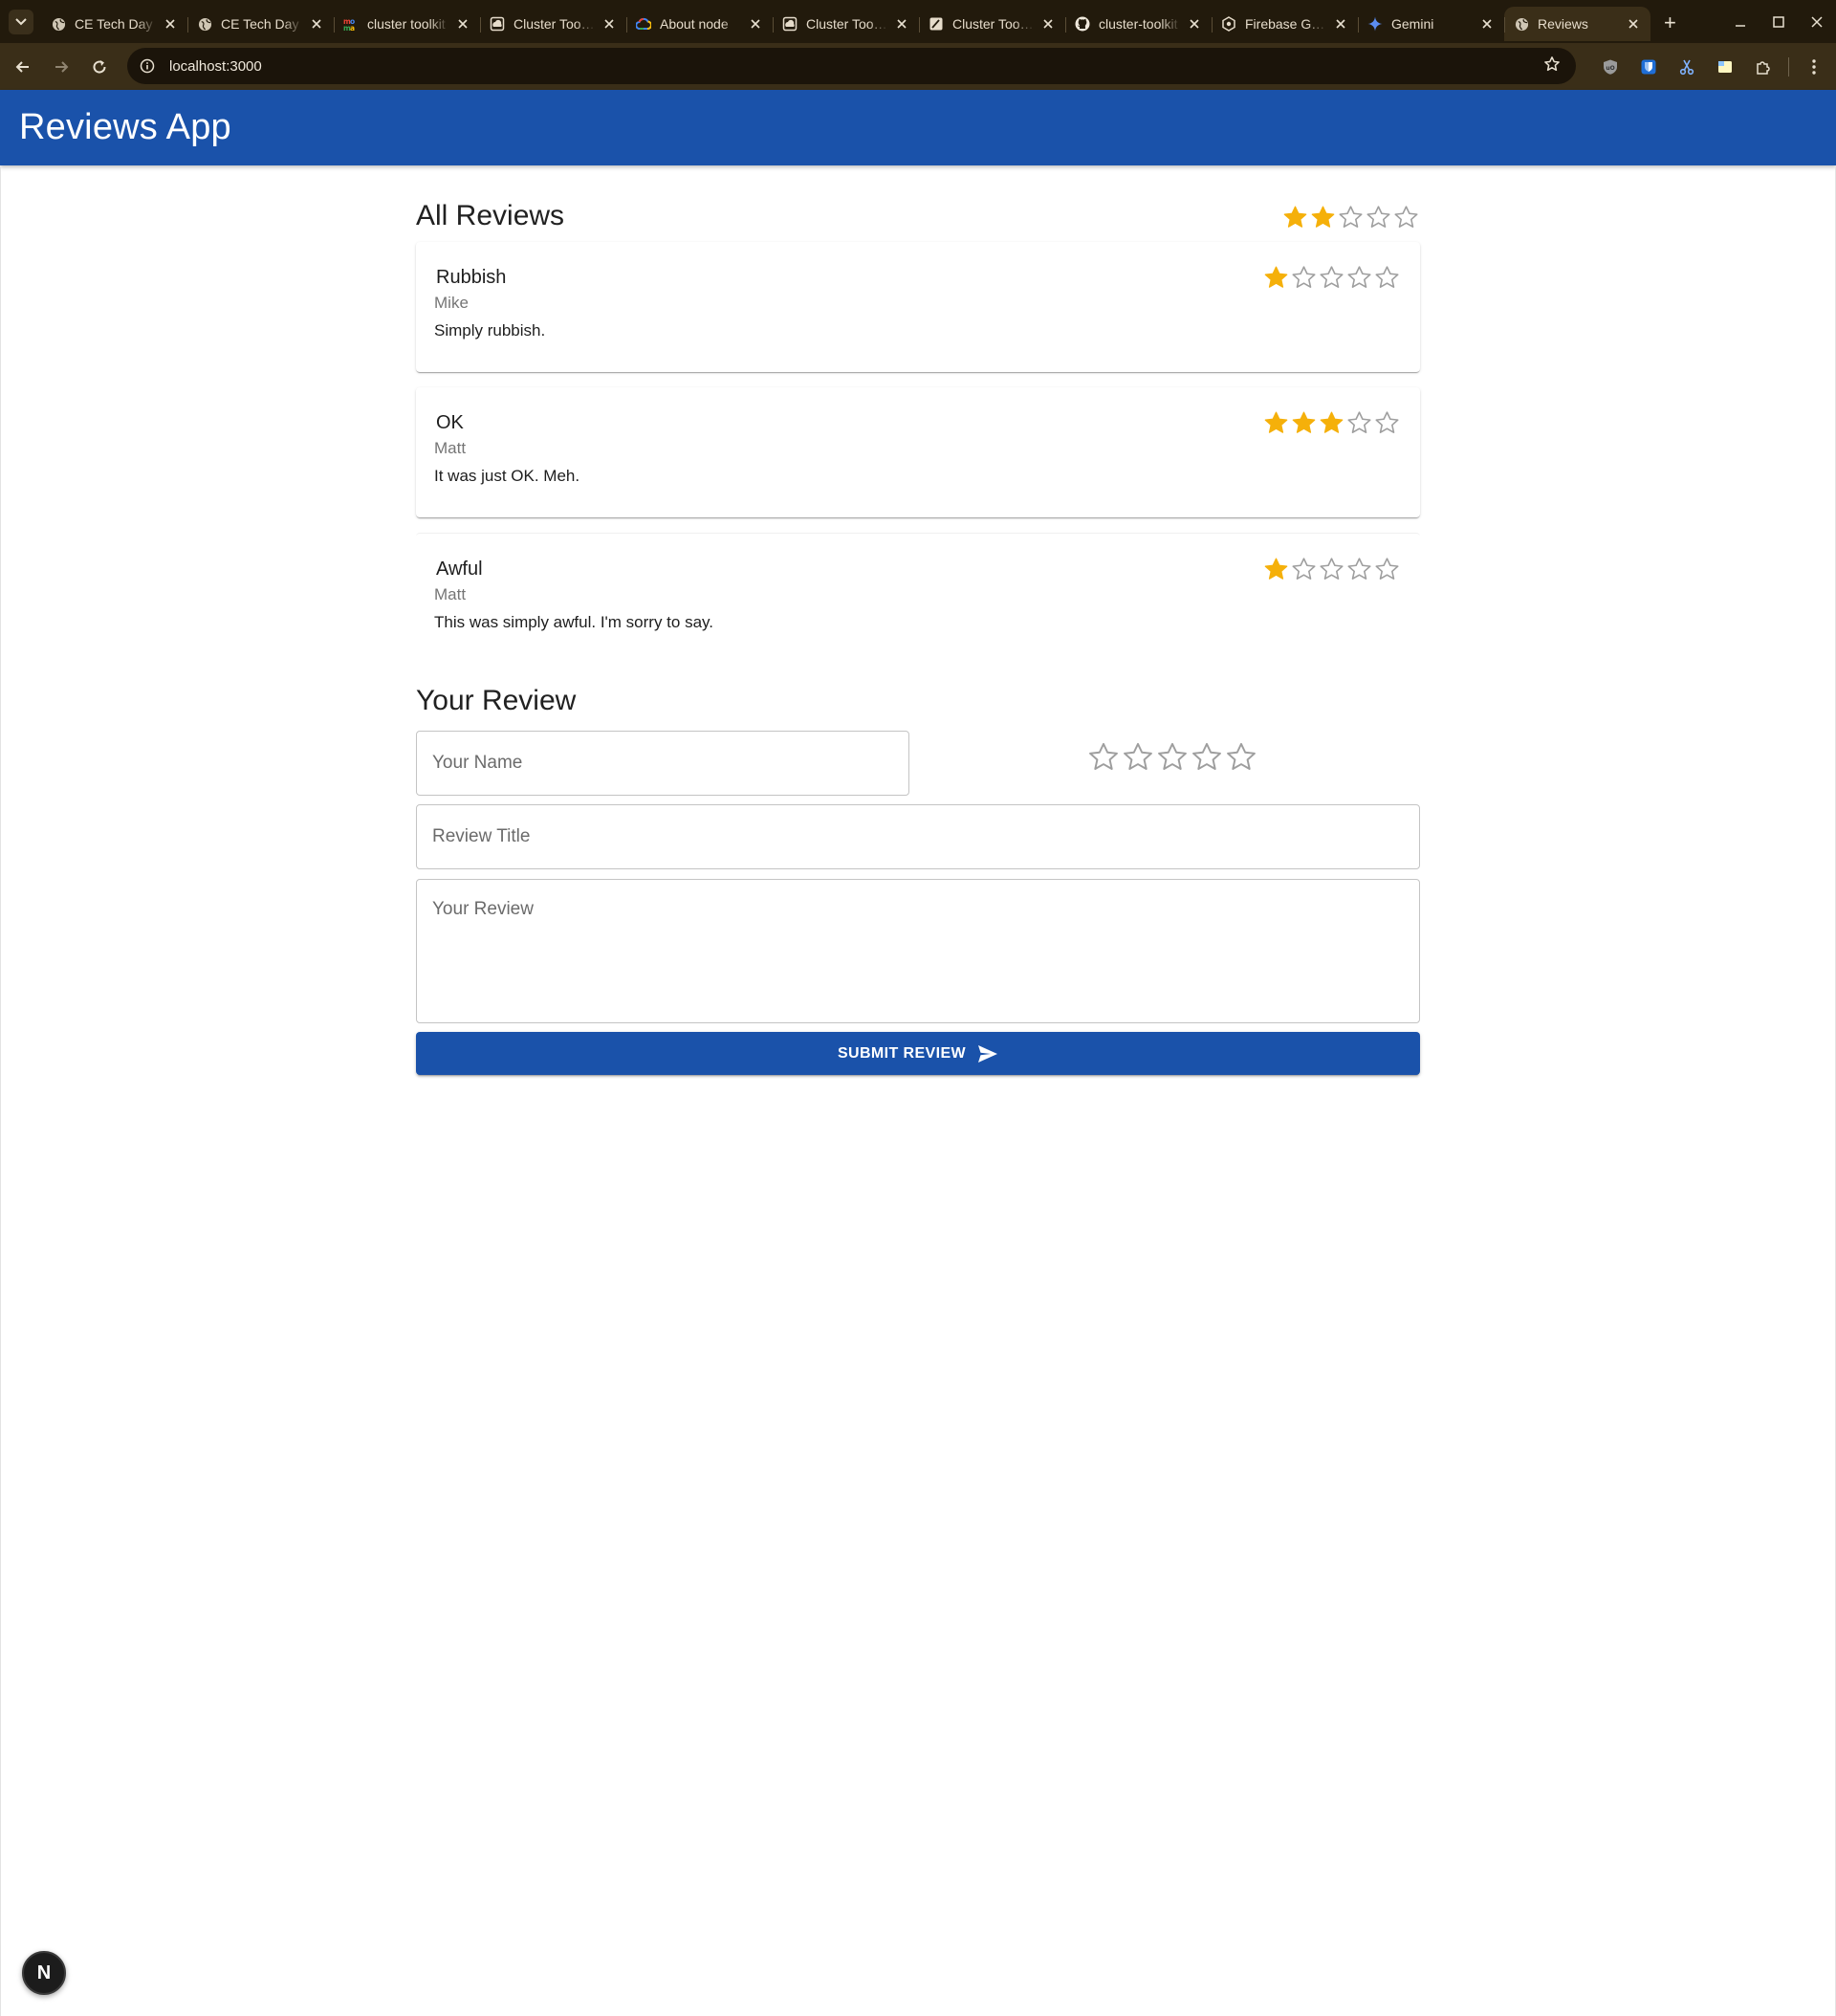  What do you see at coordinates (937, 24) in the screenshot?
I see `edit-doc-icon` at bounding box center [937, 24].